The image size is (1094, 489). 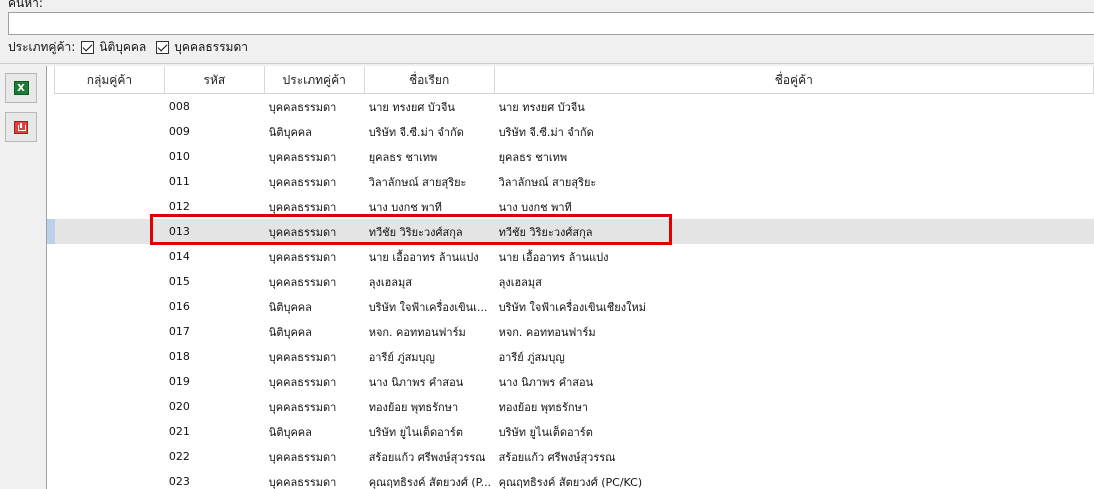 I want to click on cell-short-name: นาง นิภาพร คำสอน, so click(x=430, y=381).